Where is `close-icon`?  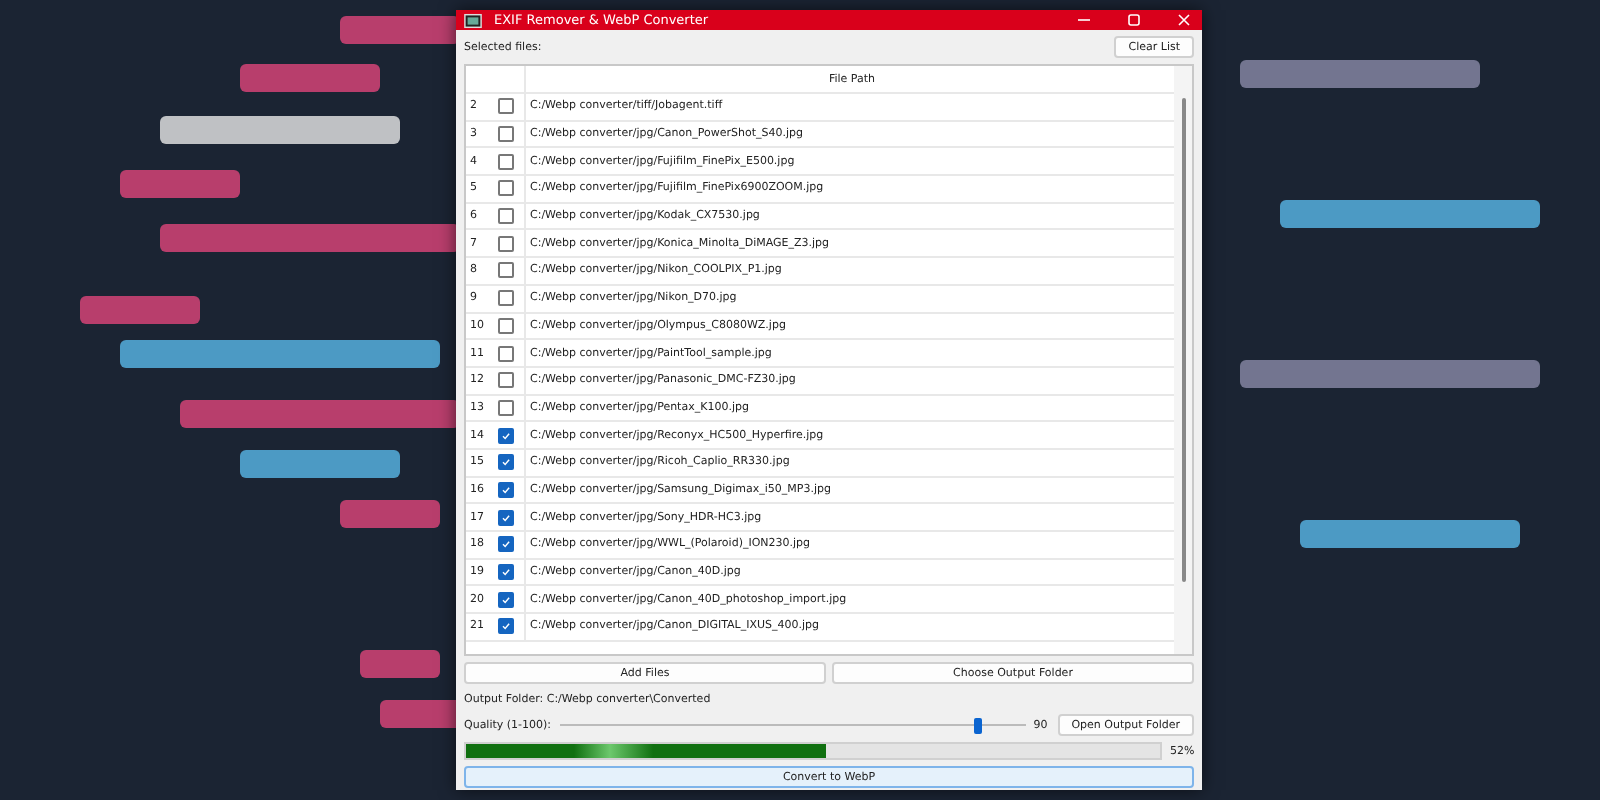
close-icon is located at coordinates (1184, 20).